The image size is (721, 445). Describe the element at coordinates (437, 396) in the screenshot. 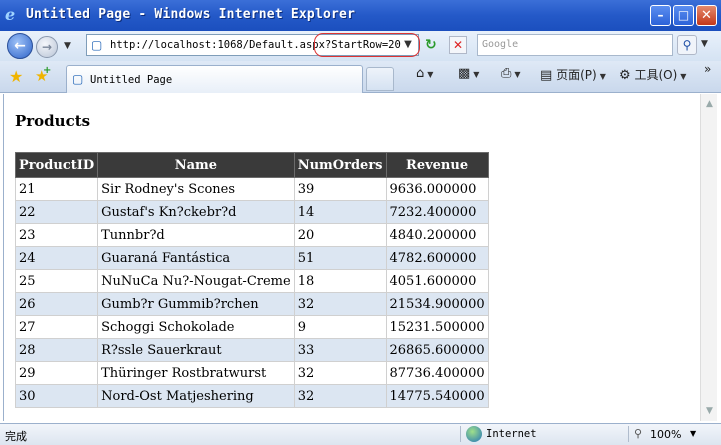

I see `revenue-cell: 14775.540000` at that location.